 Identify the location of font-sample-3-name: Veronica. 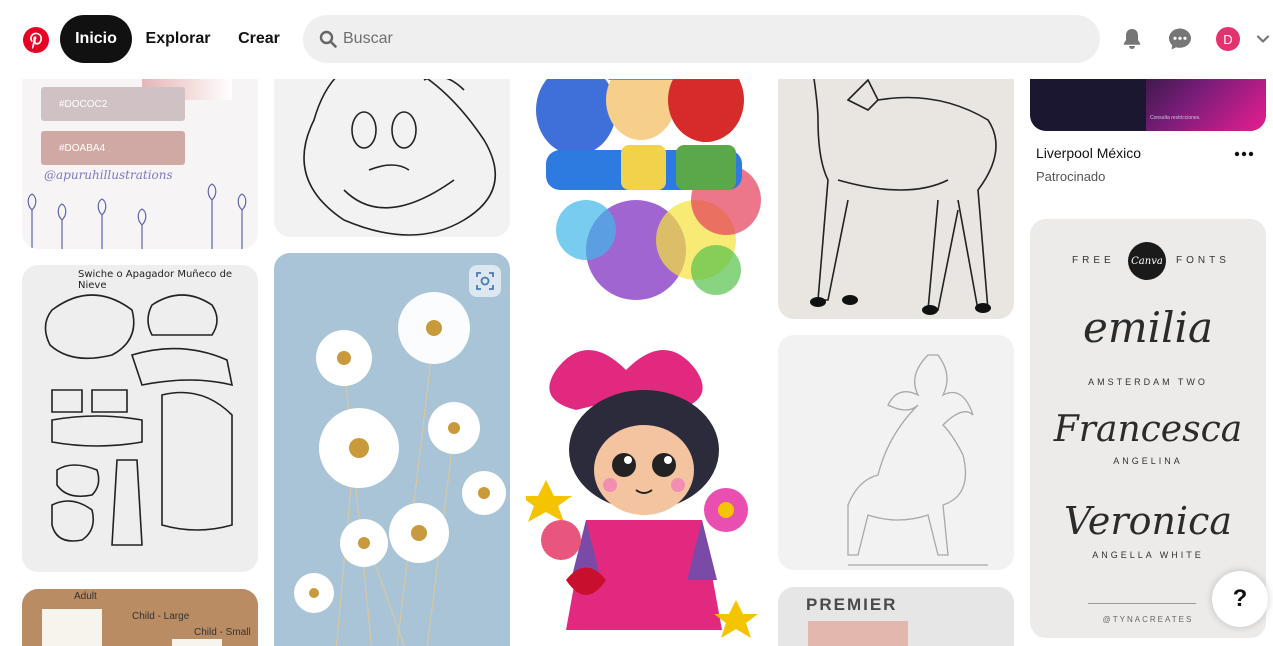
(1148, 521).